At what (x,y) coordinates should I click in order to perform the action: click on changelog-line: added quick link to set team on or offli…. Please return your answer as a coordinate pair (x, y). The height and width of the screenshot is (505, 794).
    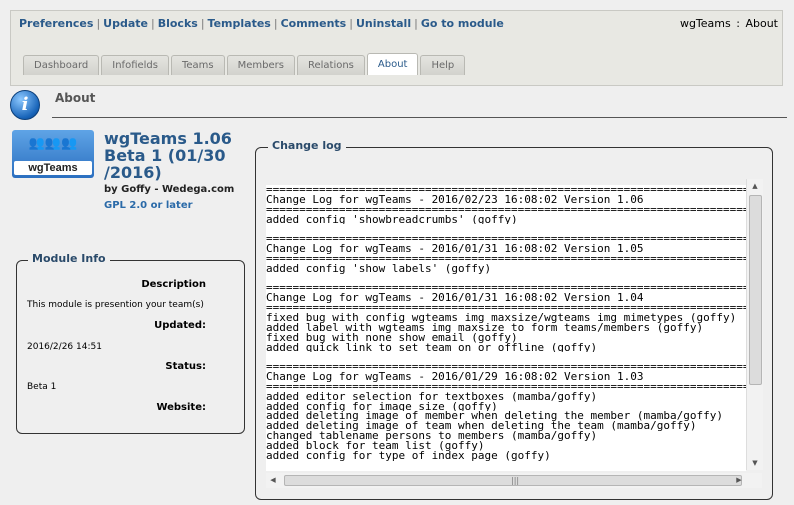
    Looking at the image, I should click on (432, 347).